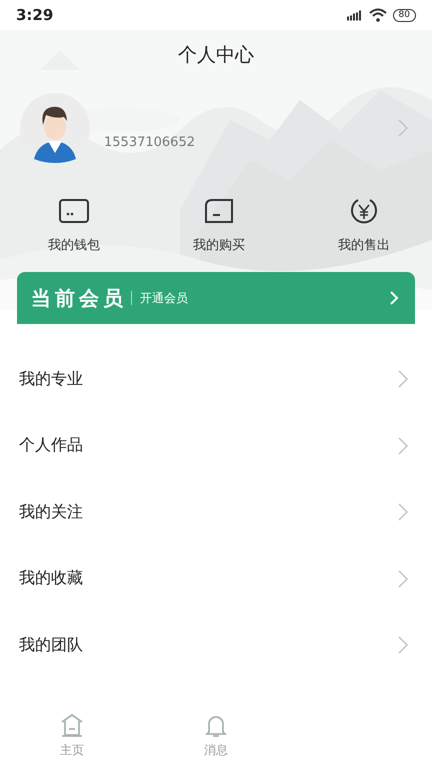 The image size is (432, 768). I want to click on menu-item: 个人作品, so click(51, 445).